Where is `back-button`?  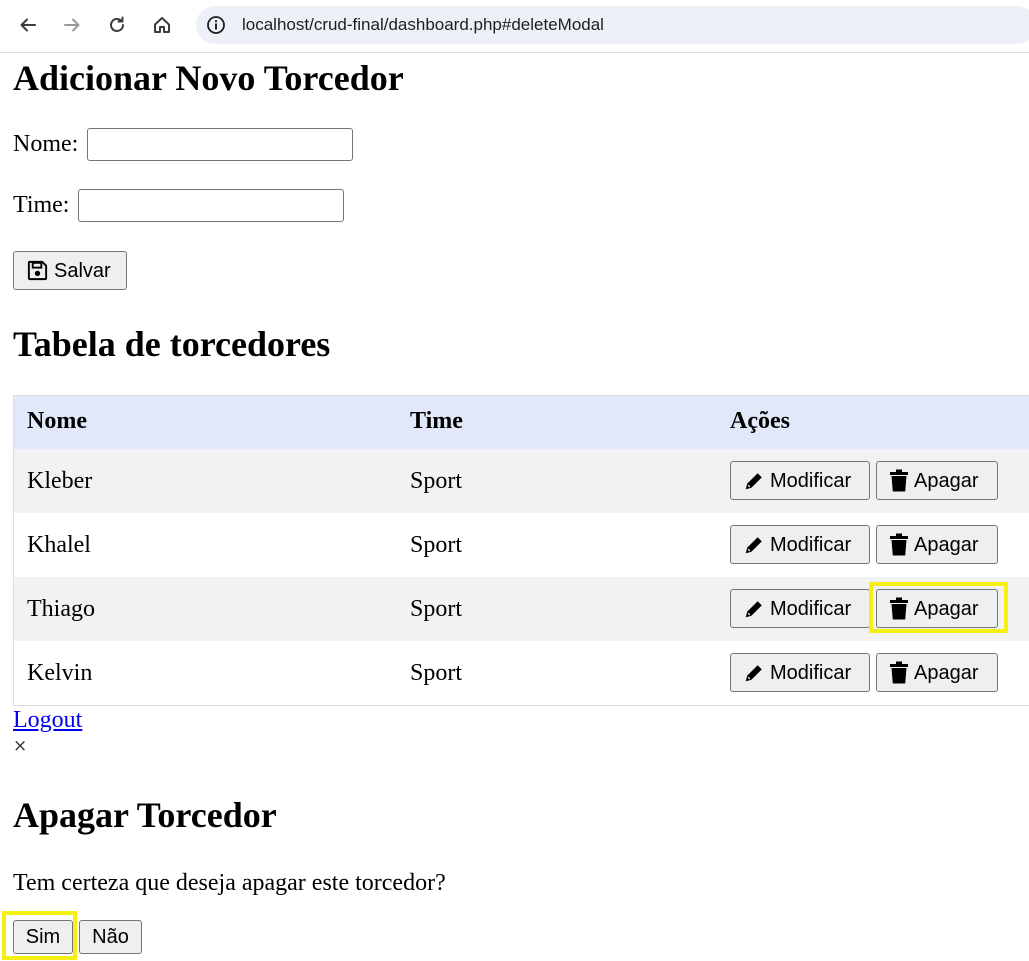
back-button is located at coordinates (28, 25).